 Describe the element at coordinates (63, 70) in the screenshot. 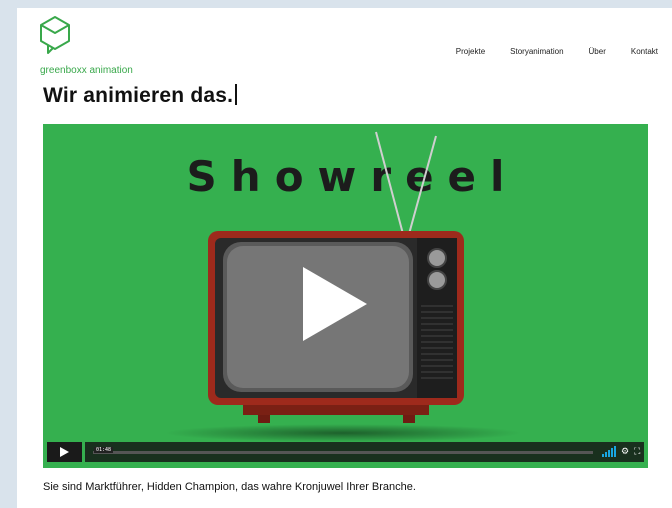

I see `logo-name-bold: greenboxx` at that location.